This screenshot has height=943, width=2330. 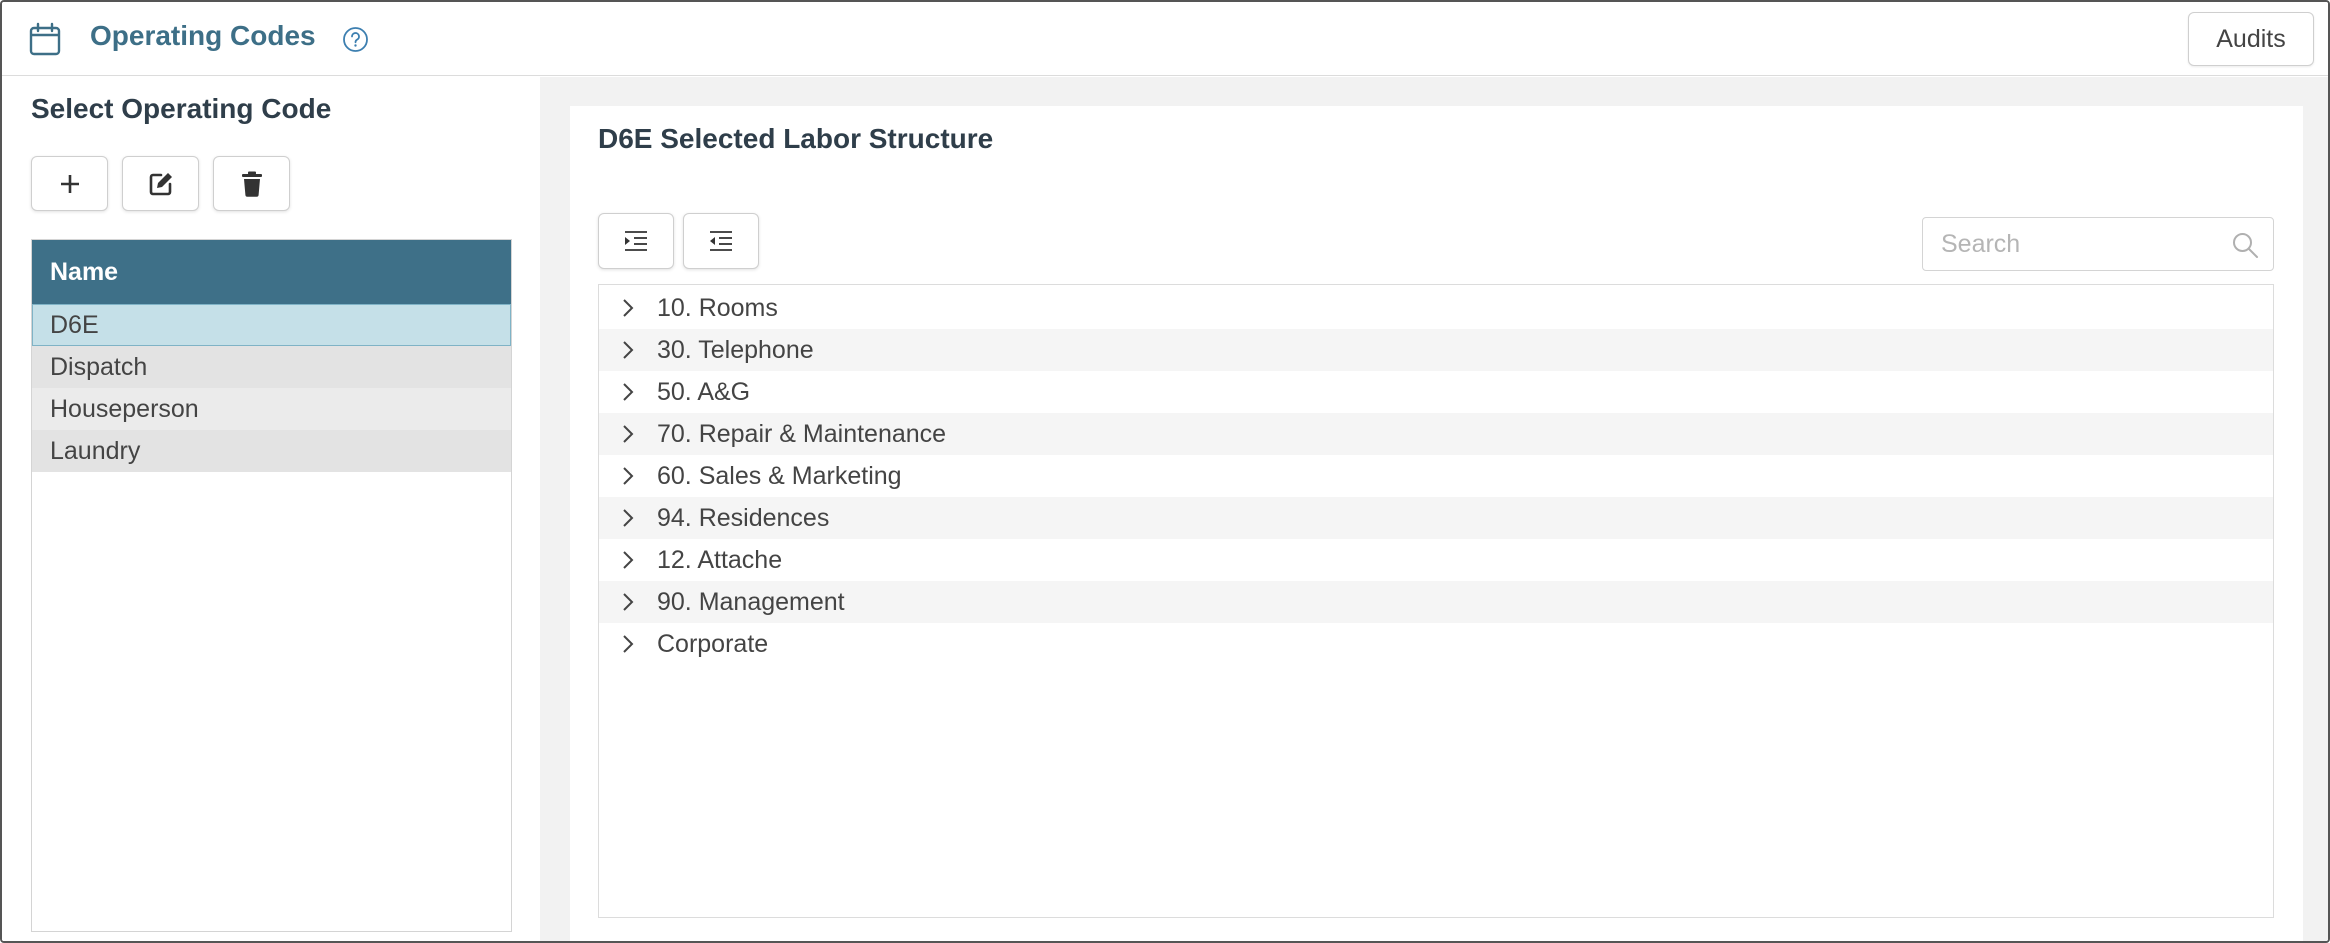 I want to click on grid-row: Laundry, so click(x=271, y=451).